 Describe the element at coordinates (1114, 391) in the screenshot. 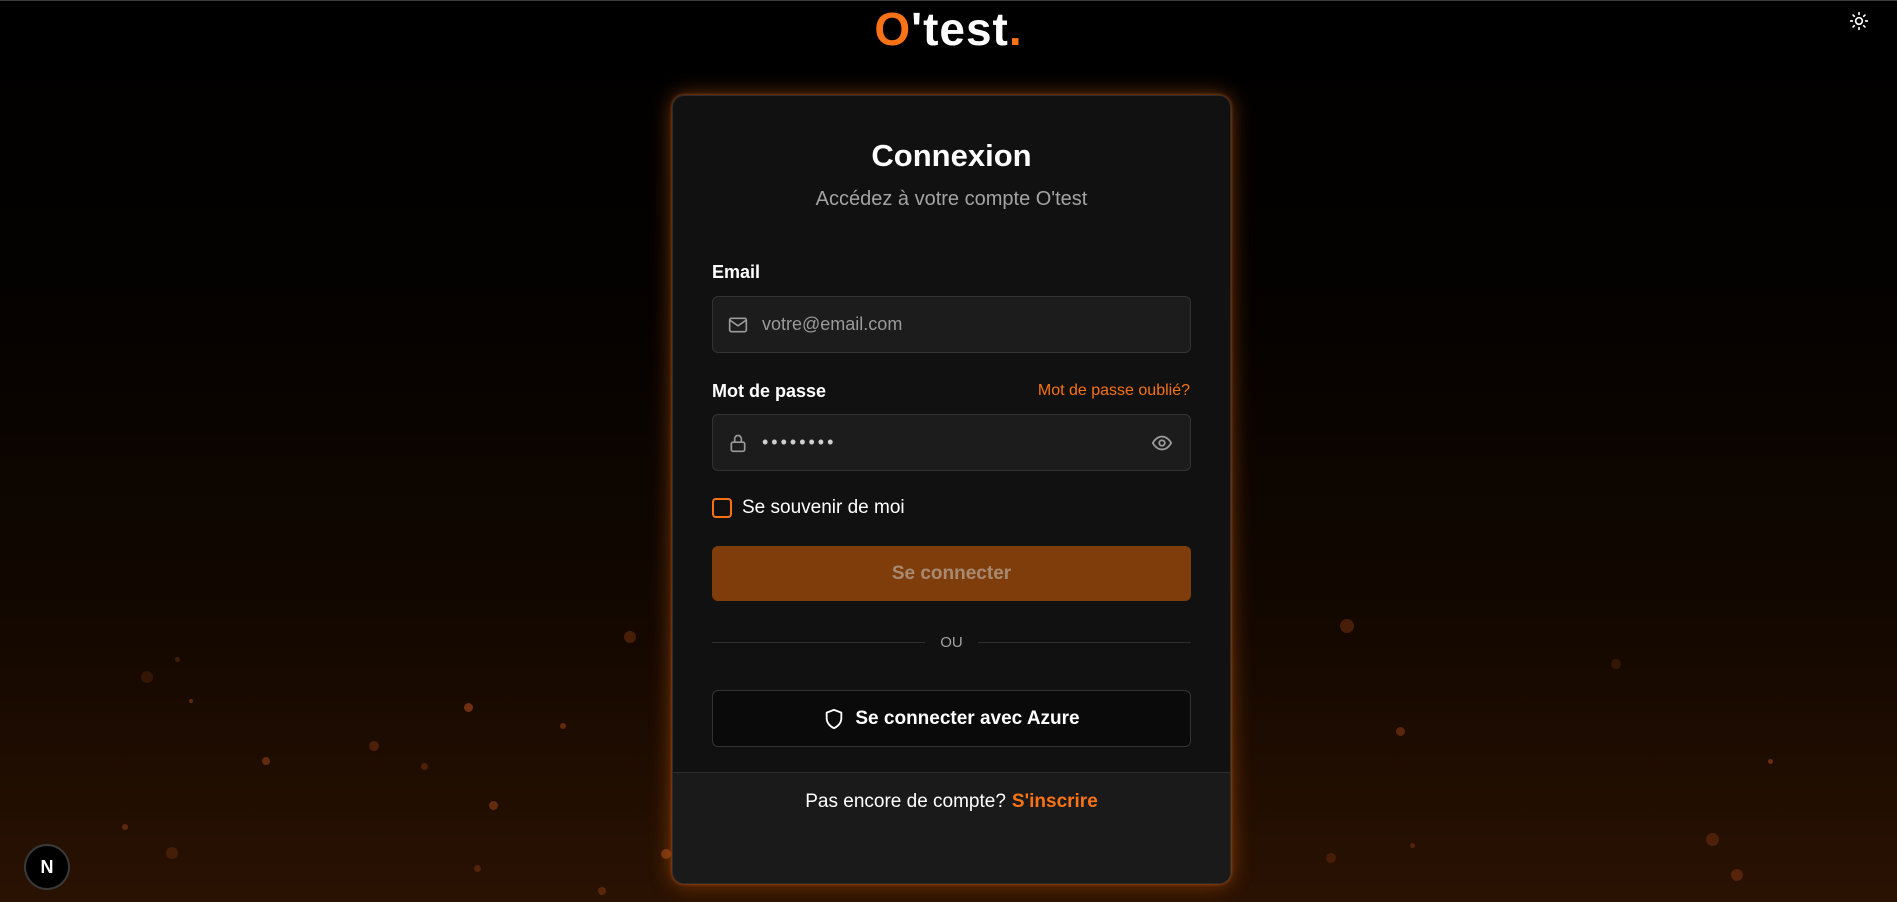

I see `forgot-password-link: Mot de passe oublié?` at that location.